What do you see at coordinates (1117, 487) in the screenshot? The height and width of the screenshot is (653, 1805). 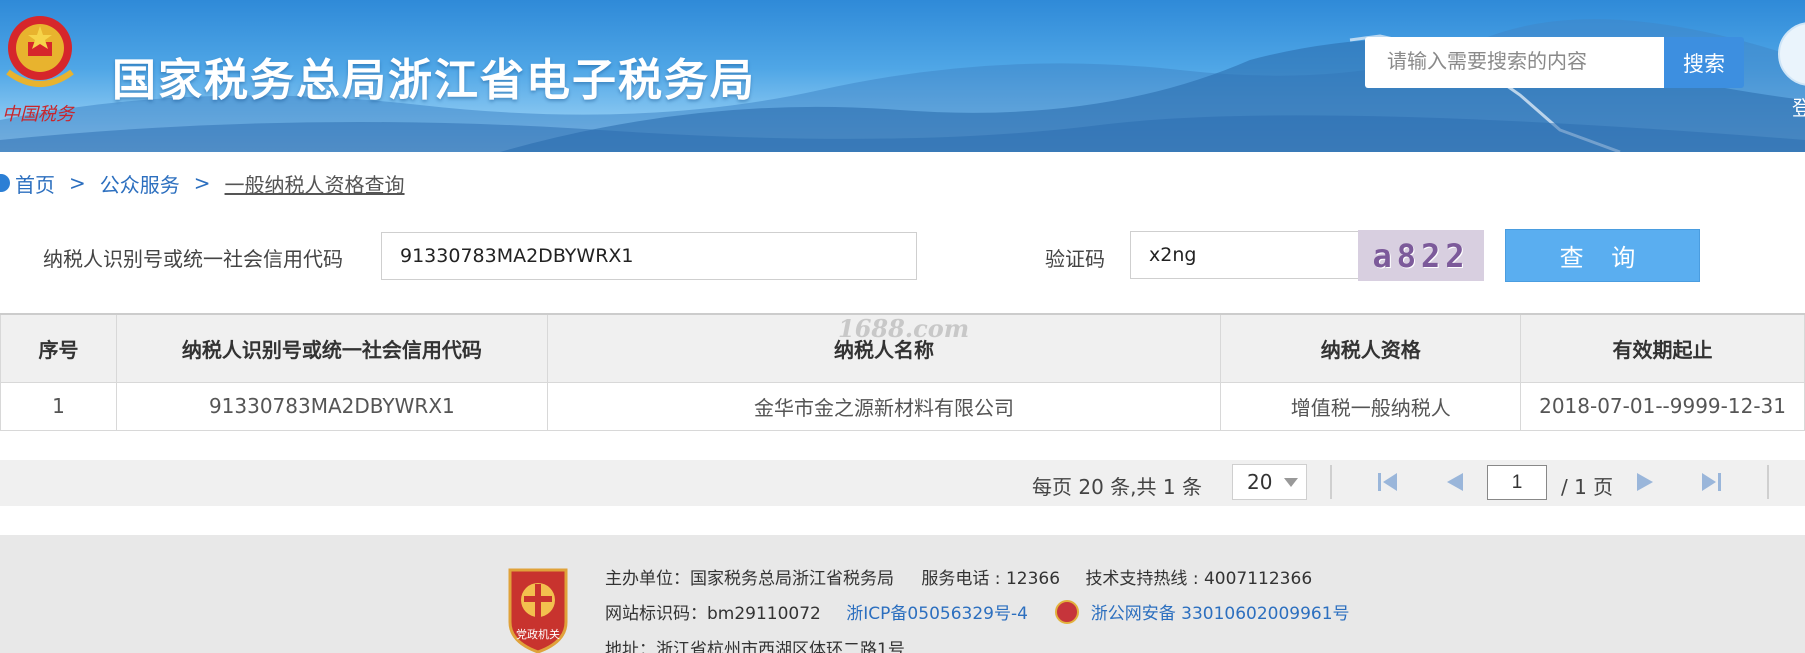 I see `pagination-summary: 每页 20 条,共 1 条` at bounding box center [1117, 487].